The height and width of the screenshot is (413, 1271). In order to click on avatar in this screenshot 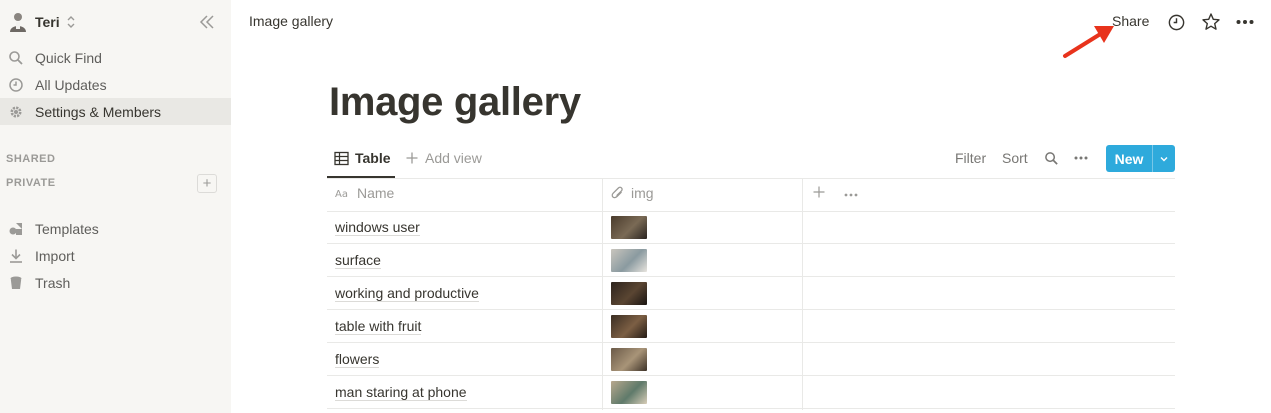, I will do `click(18, 22)`.